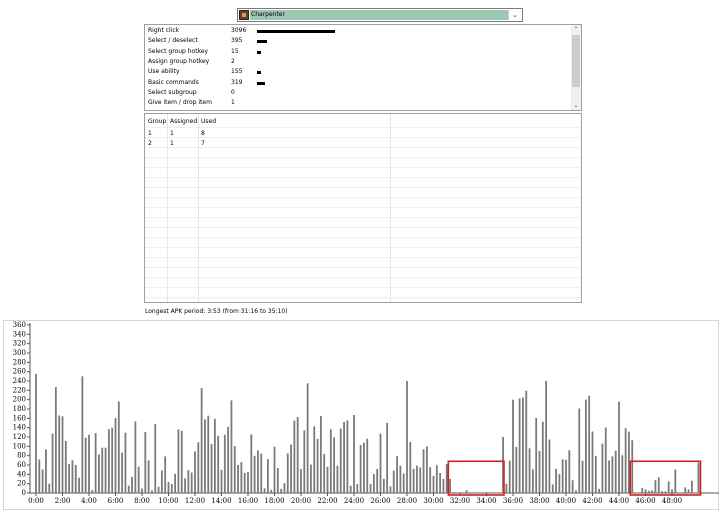  Describe the element at coordinates (358, 41) in the screenshot. I see `command-row: Select / deselect 395` at that location.